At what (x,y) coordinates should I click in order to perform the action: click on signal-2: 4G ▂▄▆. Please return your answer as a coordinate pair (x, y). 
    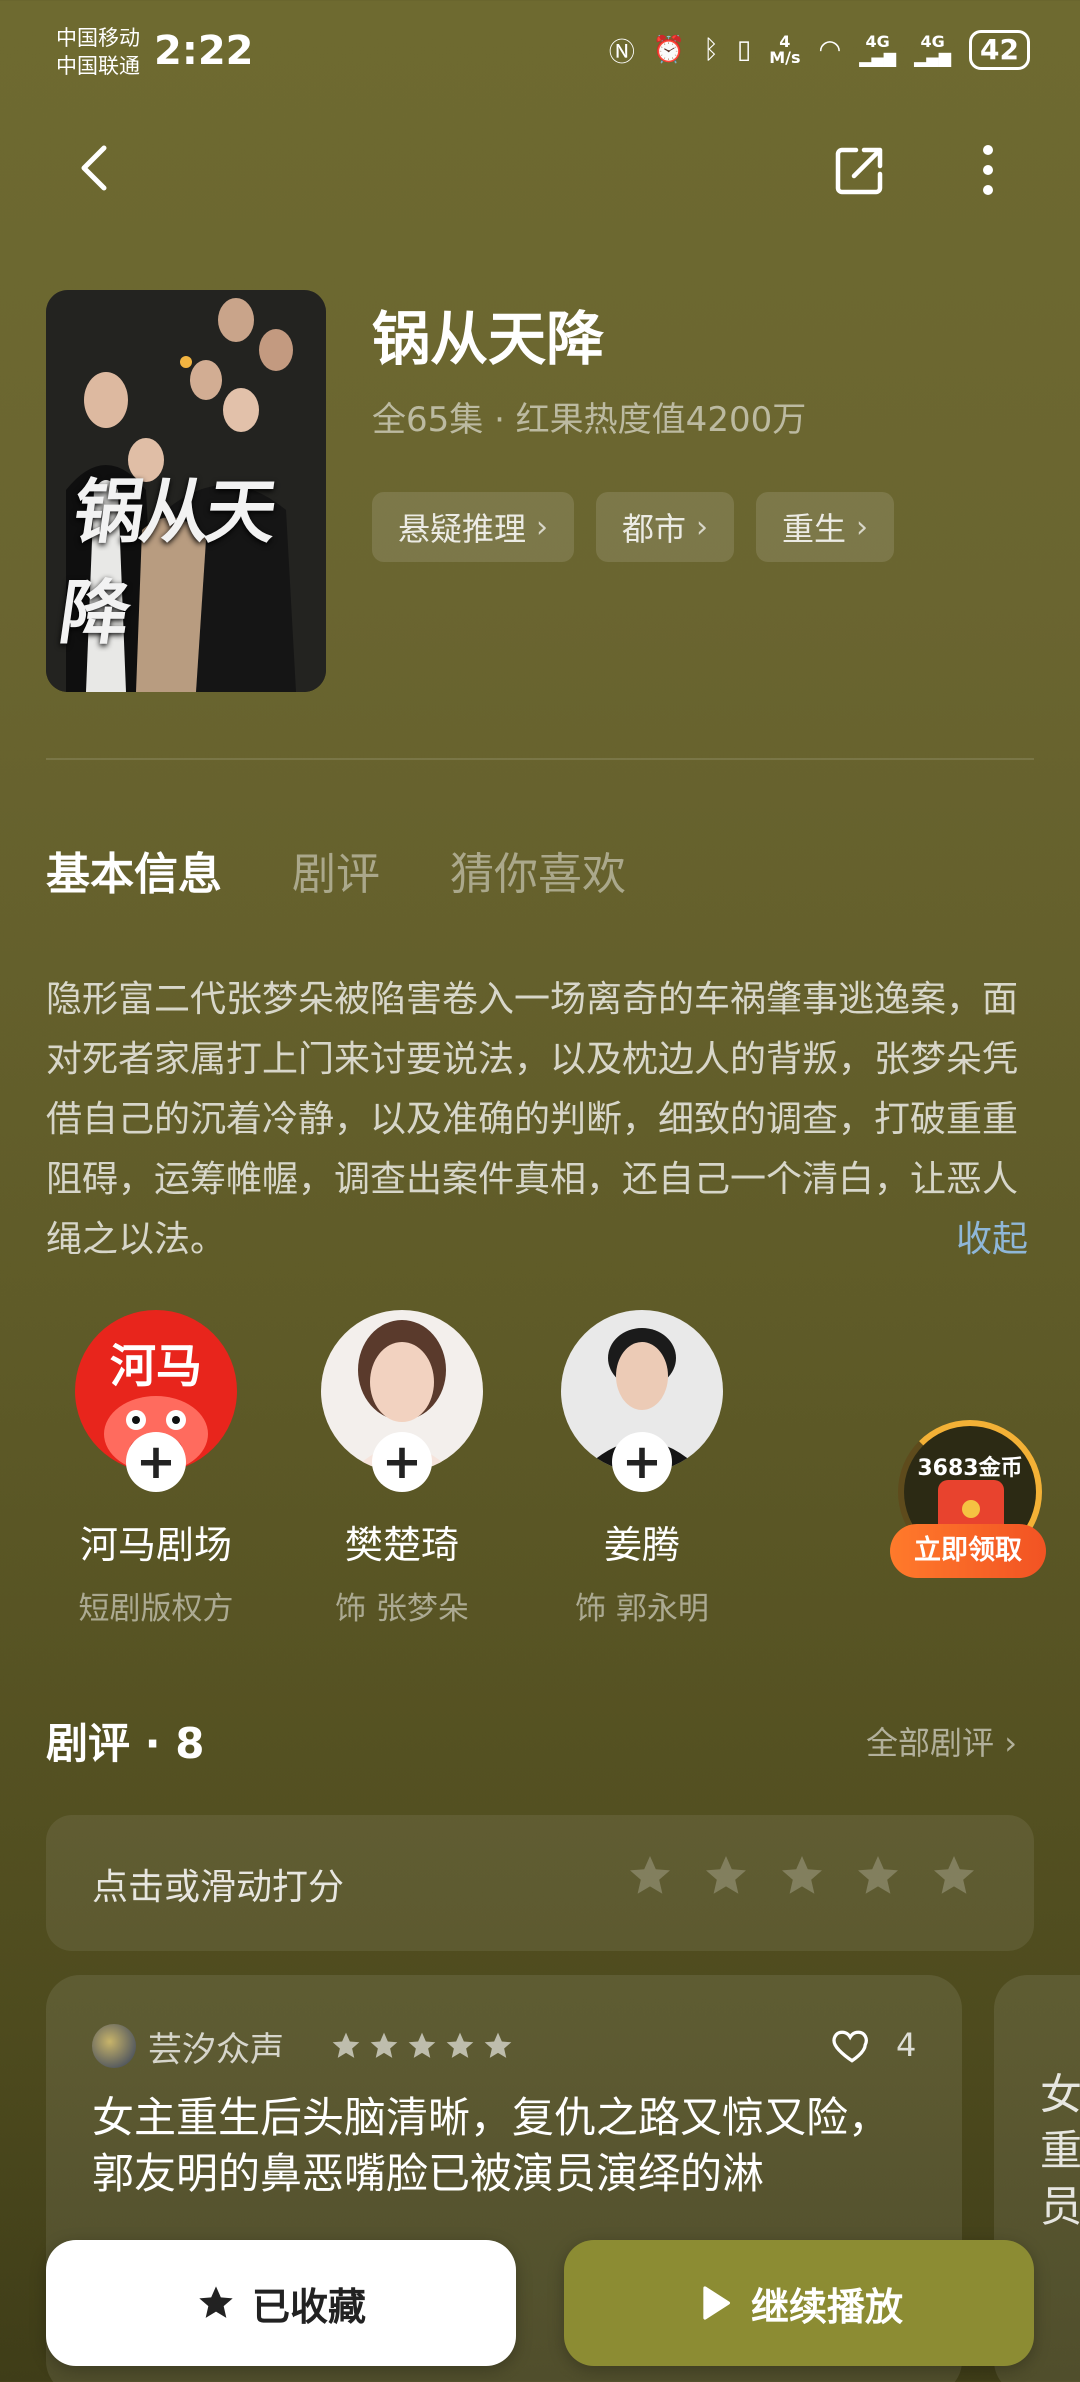
    Looking at the image, I should click on (932, 50).